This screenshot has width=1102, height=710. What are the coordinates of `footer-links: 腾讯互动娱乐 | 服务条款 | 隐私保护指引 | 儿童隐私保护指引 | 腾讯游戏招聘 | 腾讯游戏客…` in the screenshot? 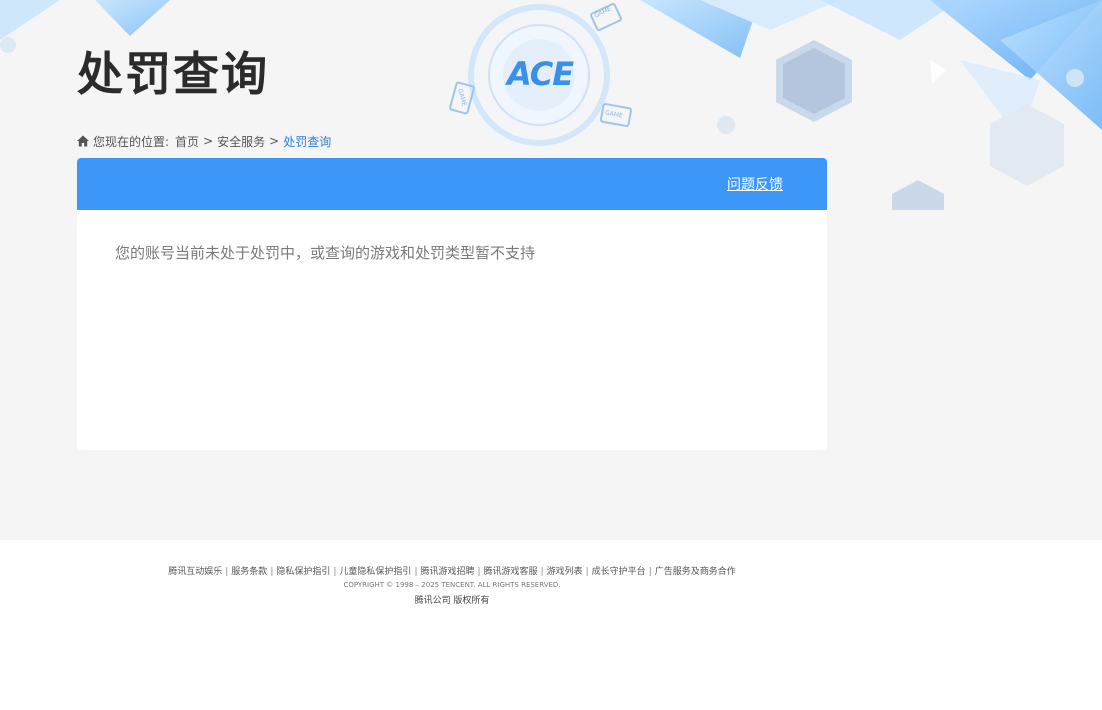 It's located at (452, 572).